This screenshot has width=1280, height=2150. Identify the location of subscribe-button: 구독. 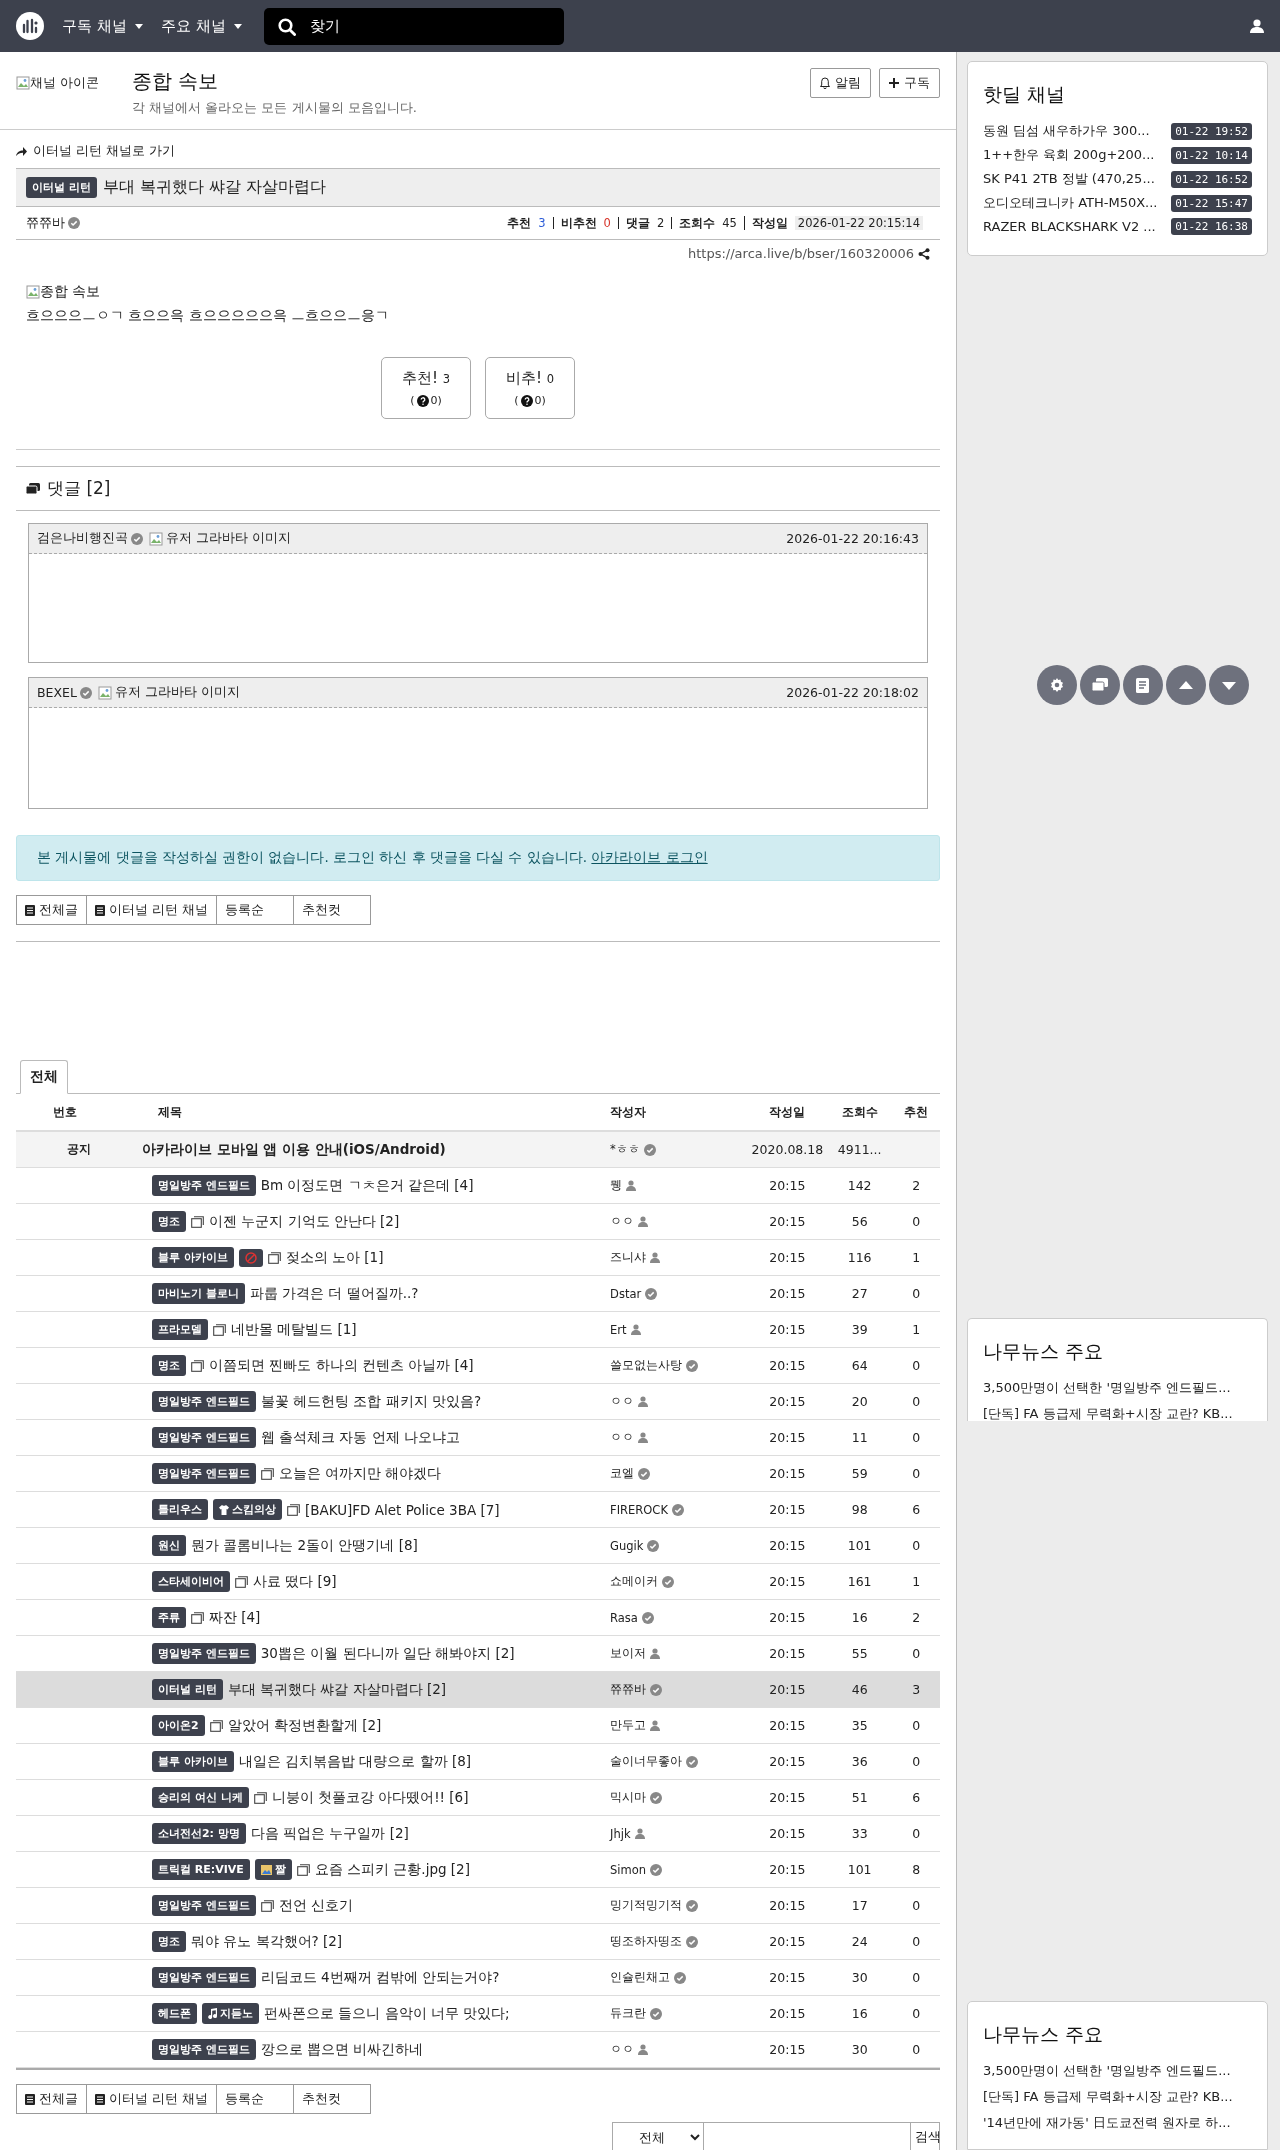
(909, 83).